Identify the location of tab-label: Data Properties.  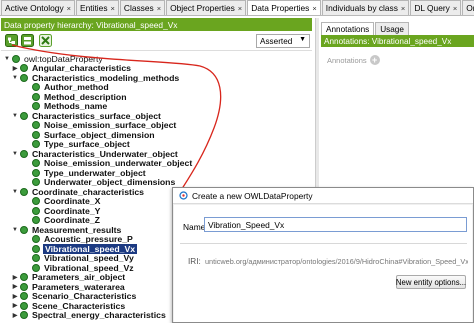
(280, 8).